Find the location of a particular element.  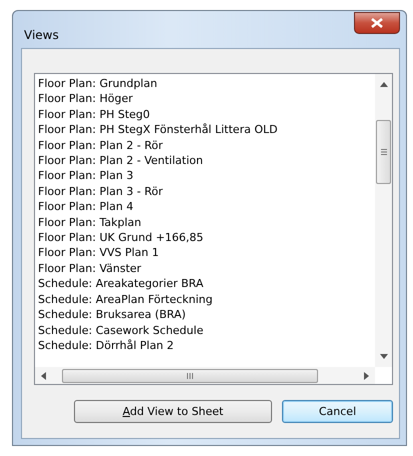

list-item: Schedule: Casework Schedule is located at coordinates (206, 330).